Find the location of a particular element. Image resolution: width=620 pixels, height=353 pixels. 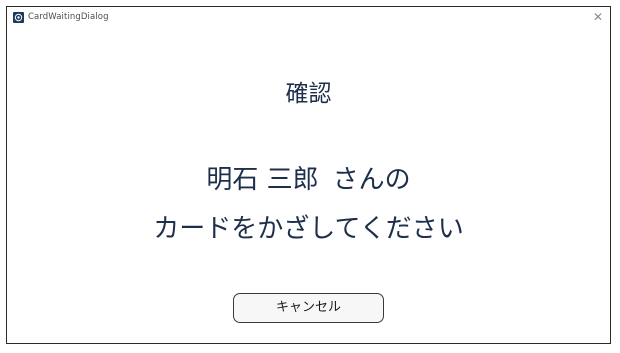

card-holder-suffix: さんの is located at coordinates (371, 180).